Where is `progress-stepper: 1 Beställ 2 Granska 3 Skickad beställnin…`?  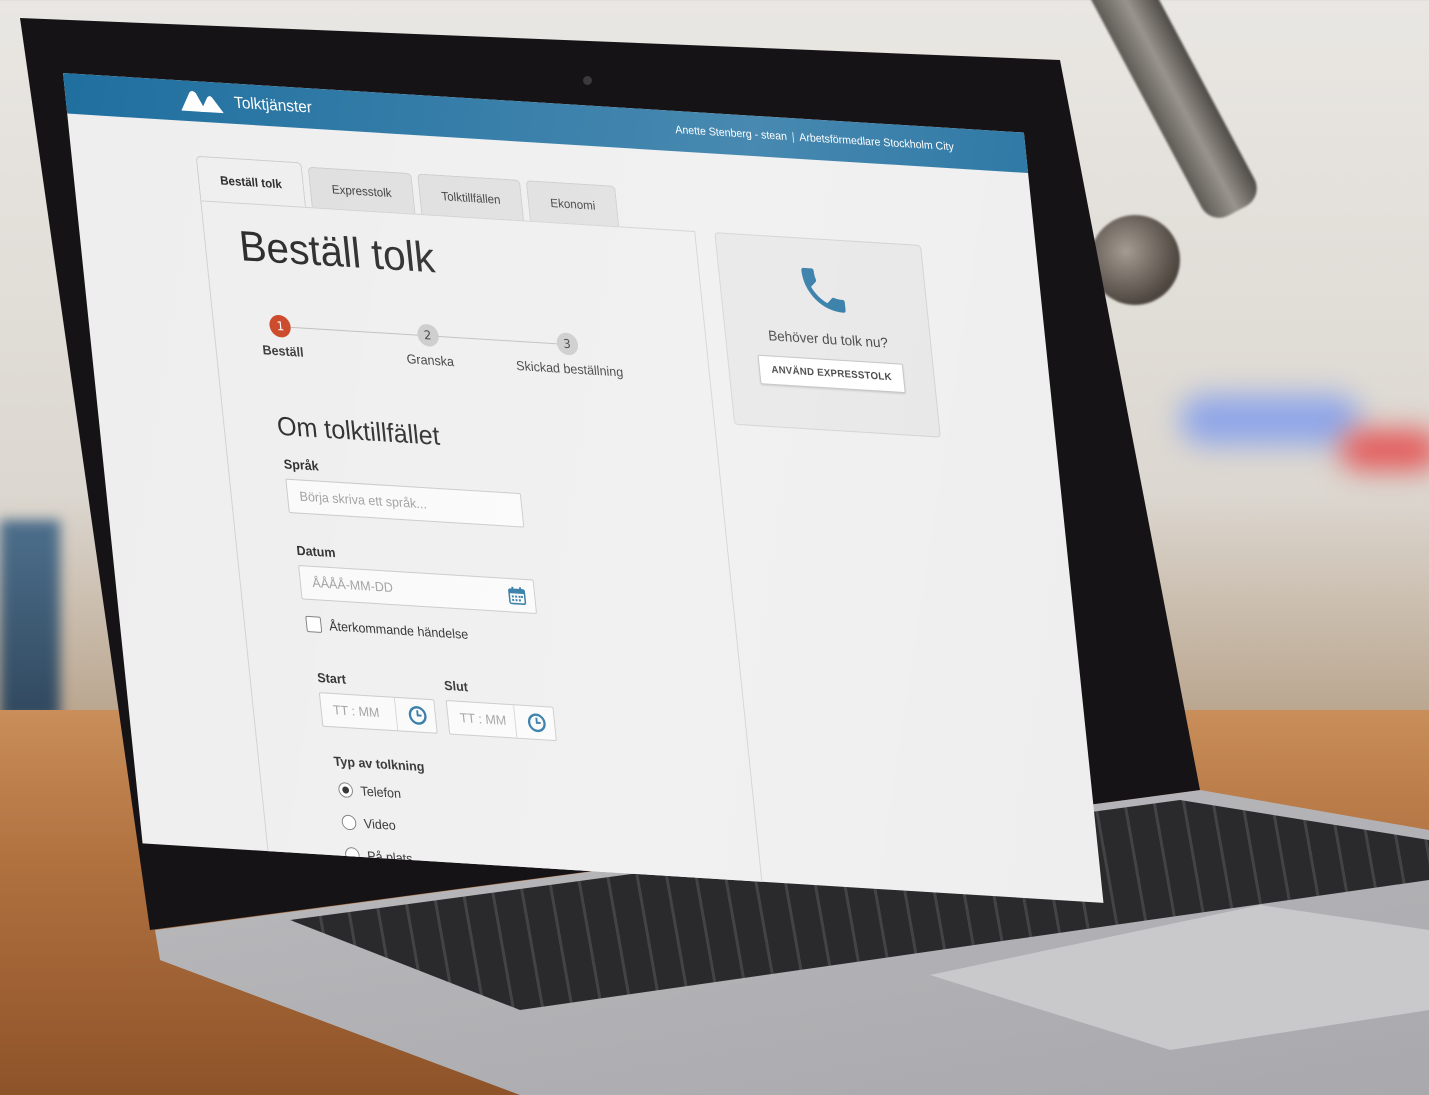
progress-stepper: 1 Beställ 2 Granska 3 Skickad beställnin… is located at coordinates (441, 354).